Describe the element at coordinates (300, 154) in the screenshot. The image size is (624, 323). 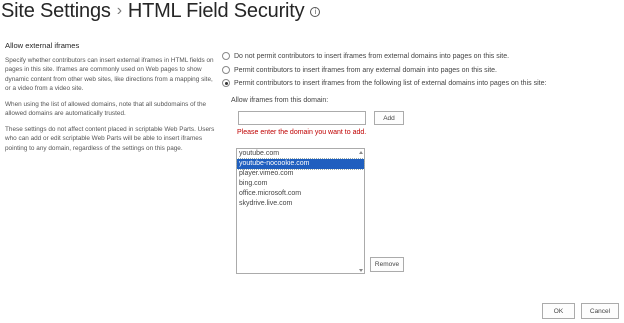
I see `domain-list-item: youtube.com` at that location.